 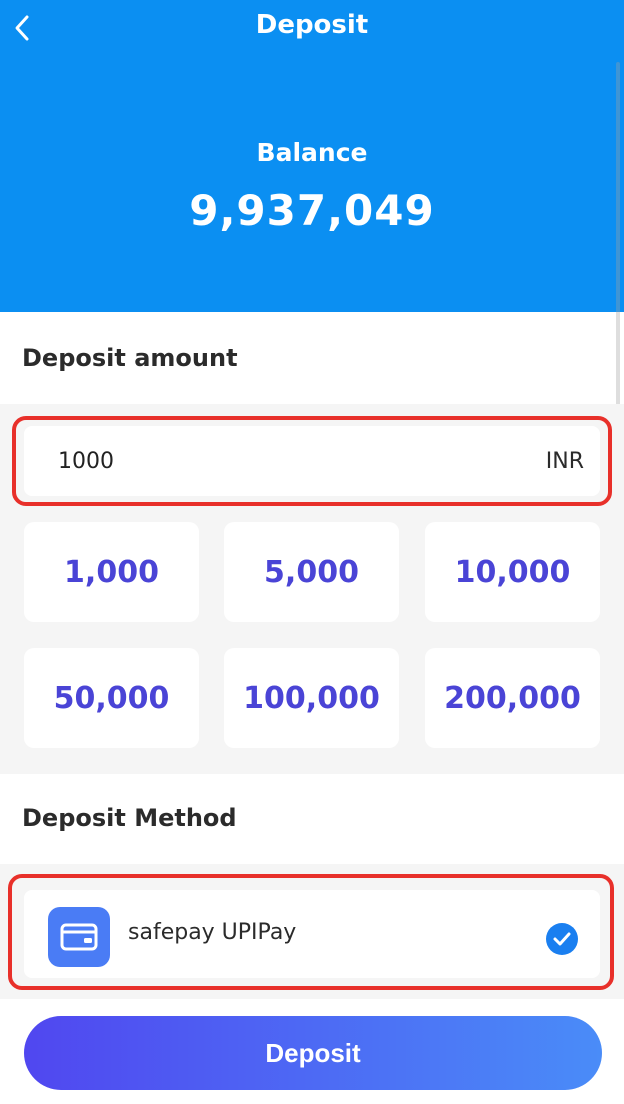 I want to click on preset-amount-button: 1,000, so click(x=111, y=572).